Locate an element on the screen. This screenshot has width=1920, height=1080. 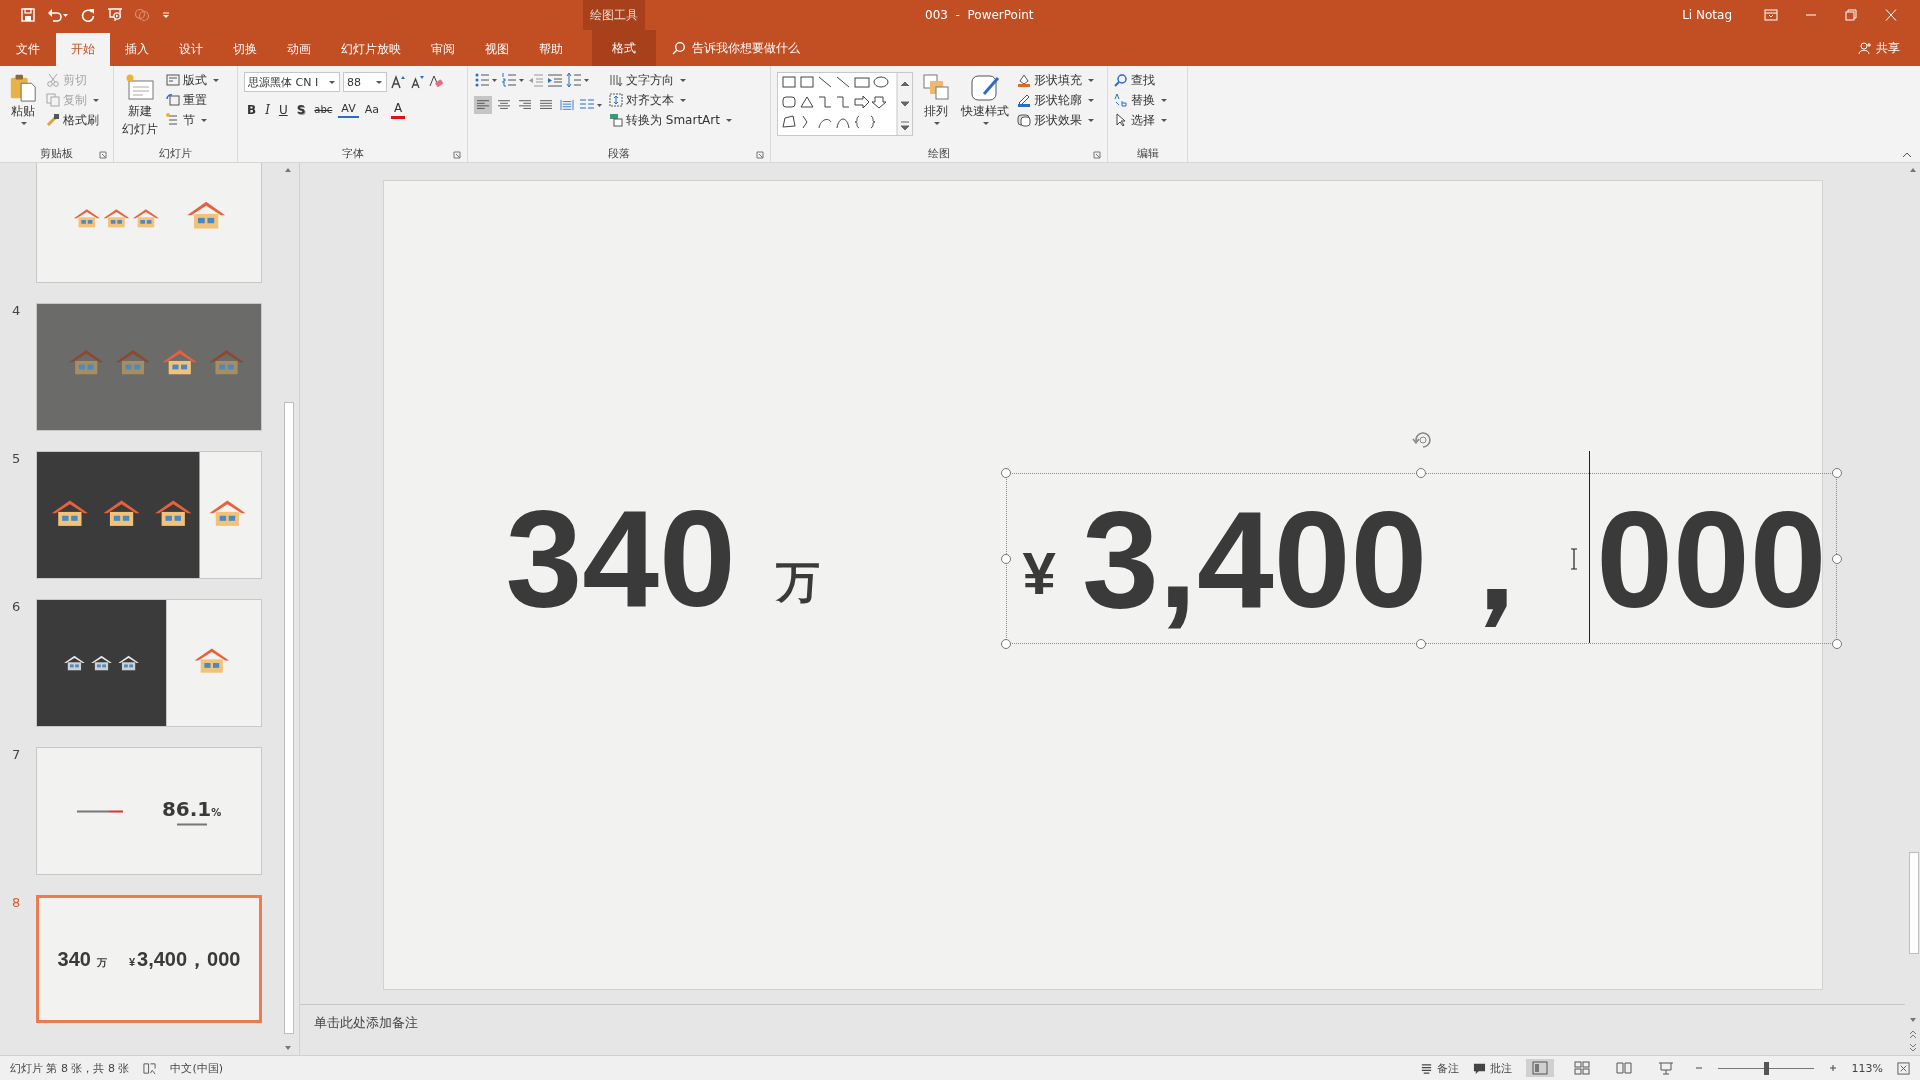
tell-me-field: 告诉我你想要做什么 is located at coordinates (736, 48).